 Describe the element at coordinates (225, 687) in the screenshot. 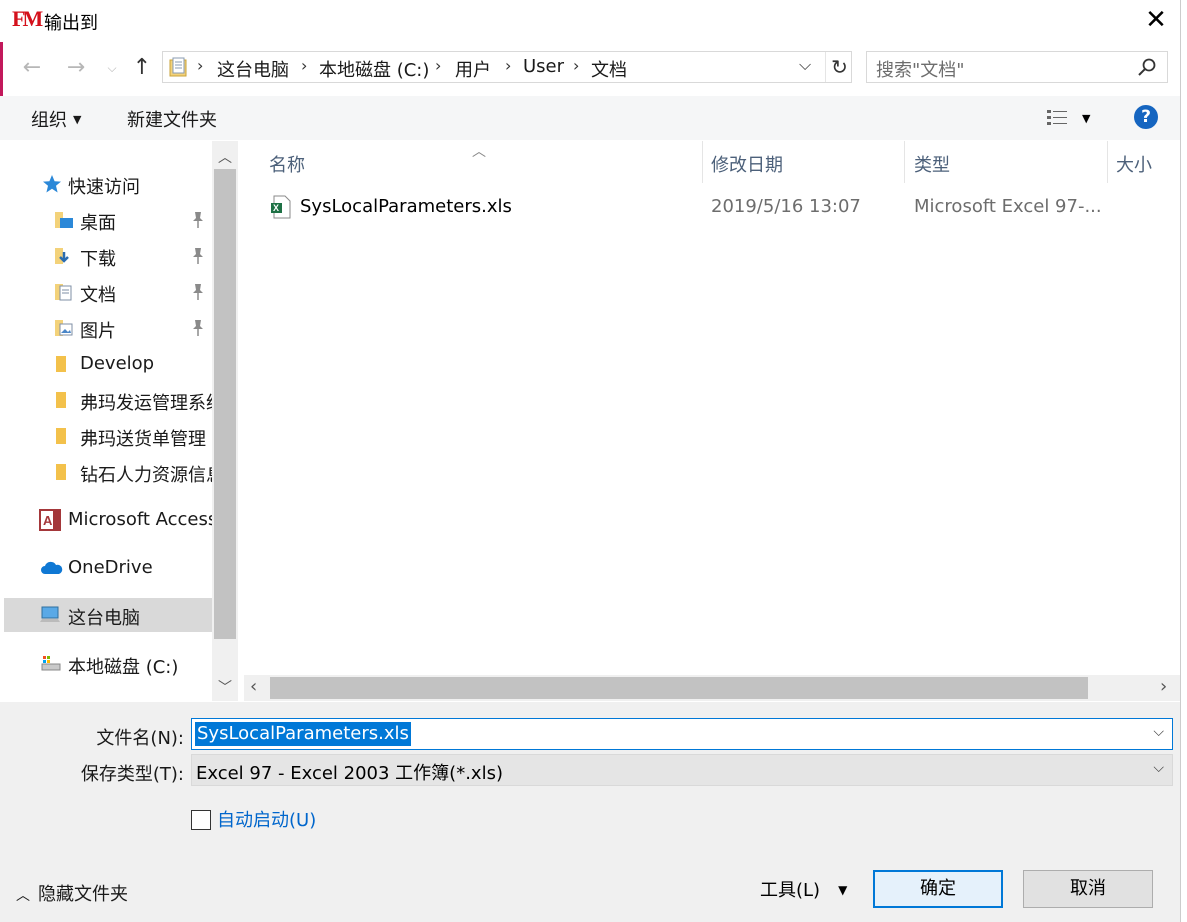

I see `scroll-down-icon: ﹀` at that location.